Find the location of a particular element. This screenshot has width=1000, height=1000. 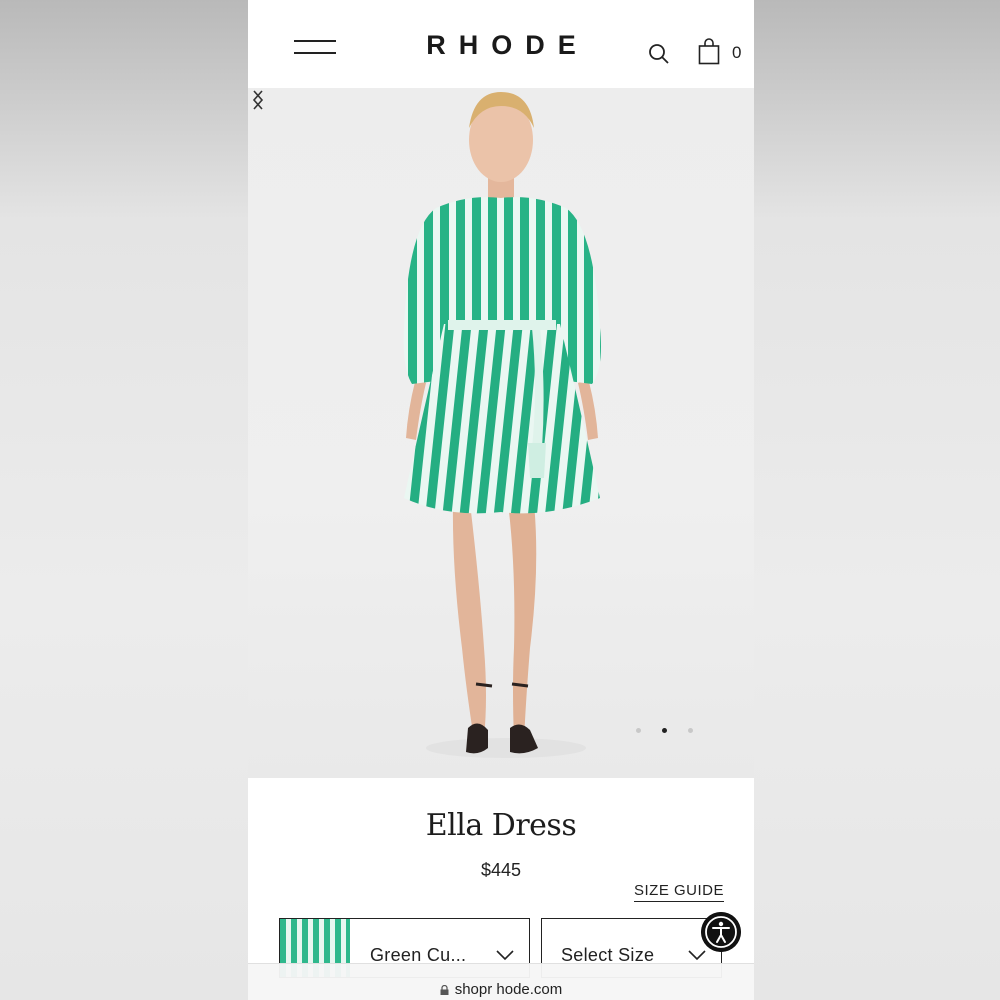

site-header: RHODE 0 is located at coordinates (501, 44).